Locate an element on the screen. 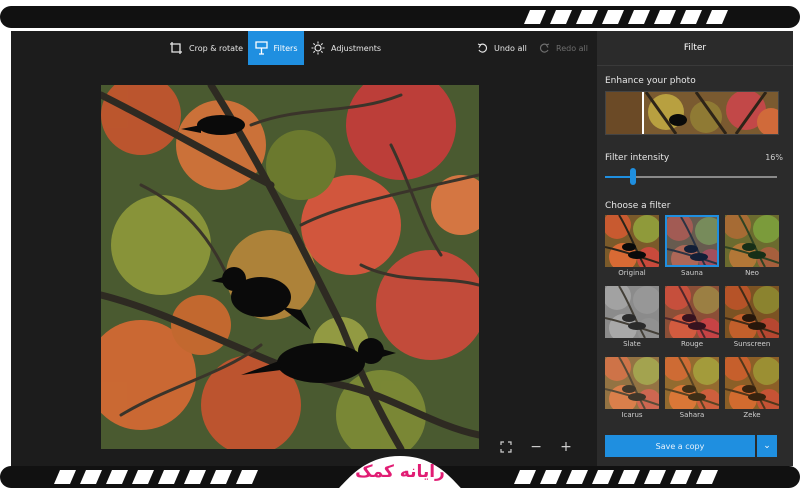 This screenshot has height=500, width=800. zoom-controls: − + is located at coordinates (536, 447).